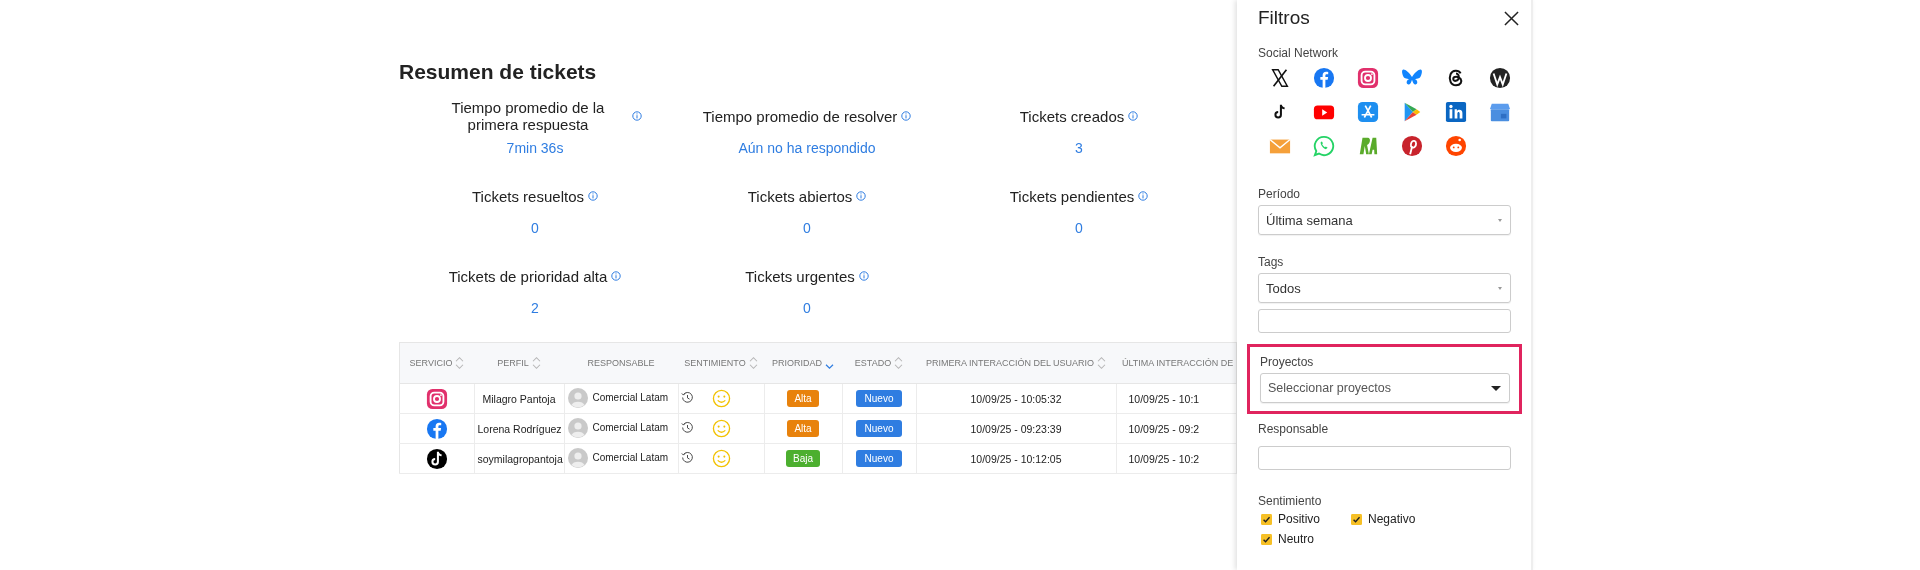 The width and height of the screenshot is (1920, 570). I want to click on table-cell: 10/09/25 - 10:05:32, so click(1016, 398).